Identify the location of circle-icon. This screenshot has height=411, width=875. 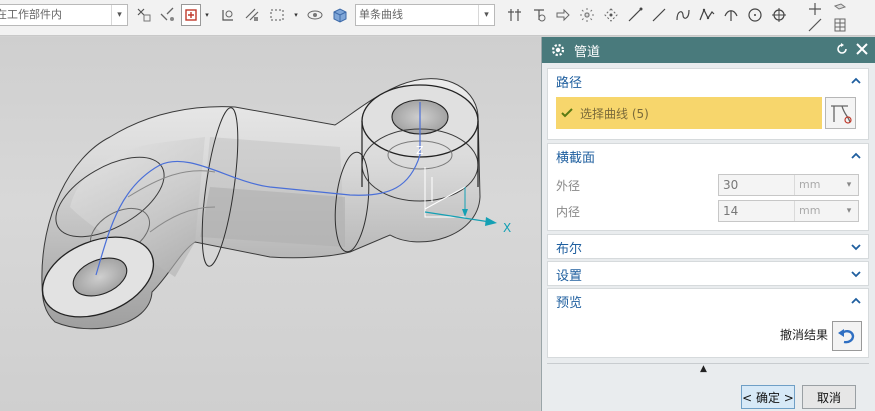
(755, 15).